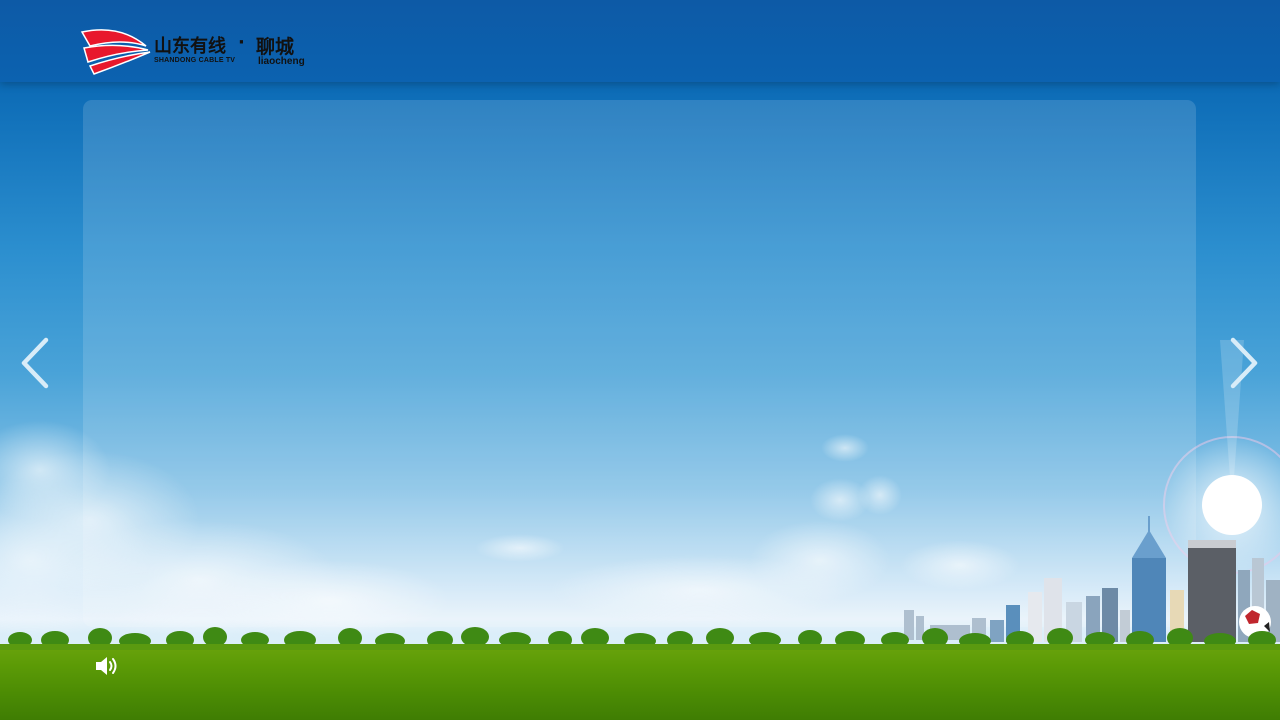 This screenshot has height=720, width=1280. I want to click on top-header: 山东有线 · 聊城 SHANDONG CABLE TV liaocheng, so click(640, 41).